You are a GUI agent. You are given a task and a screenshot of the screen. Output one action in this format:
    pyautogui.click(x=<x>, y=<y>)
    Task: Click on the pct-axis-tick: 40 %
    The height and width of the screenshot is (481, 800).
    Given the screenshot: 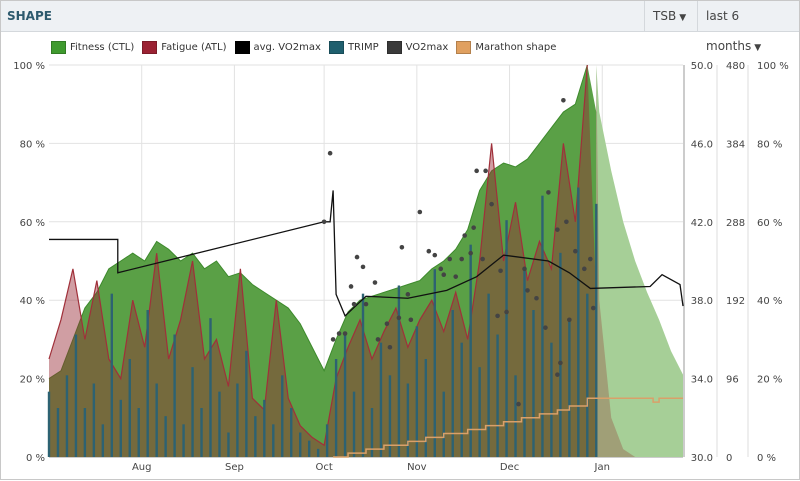 What is the action you would take?
    pyautogui.click(x=769, y=301)
    